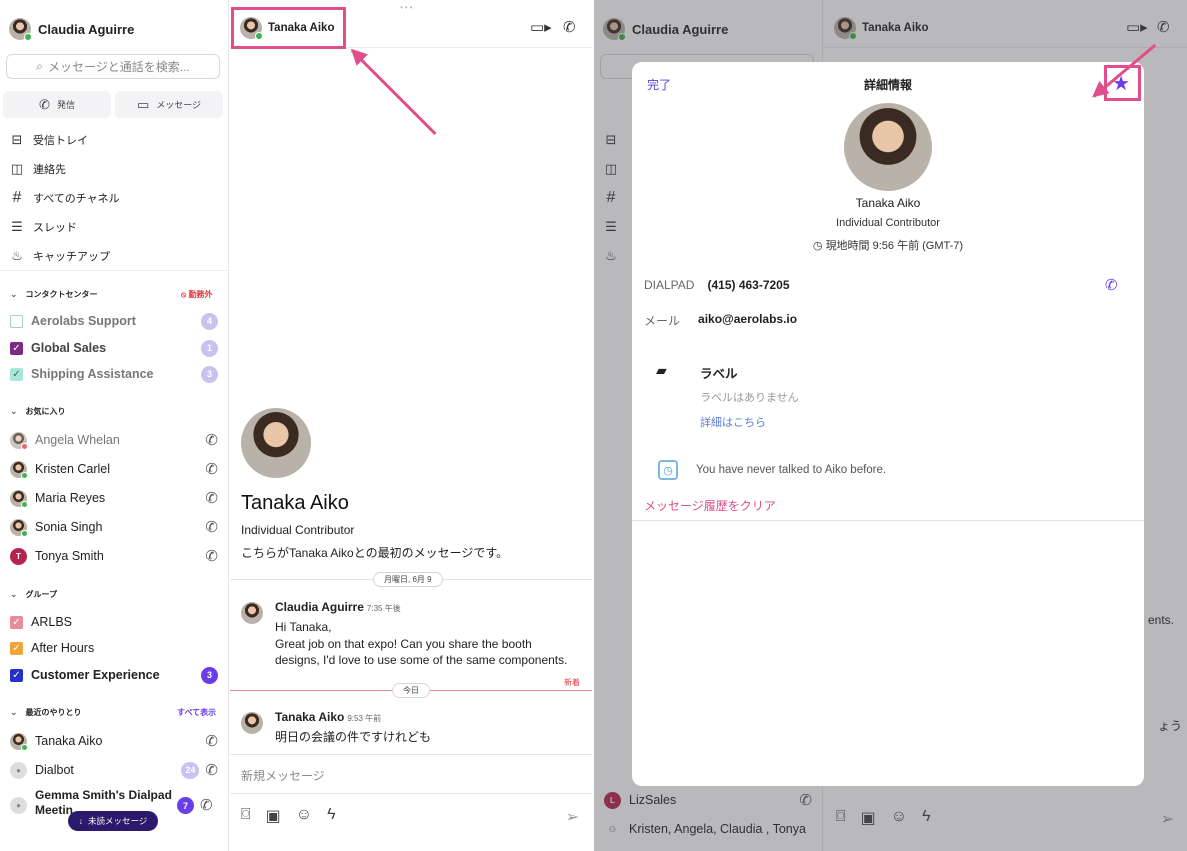 This screenshot has height=851, width=1187. What do you see at coordinates (375, 553) in the screenshot?
I see `intro-text: こちらがTanaka Aikoとの最初のメッセージです。` at bounding box center [375, 553].